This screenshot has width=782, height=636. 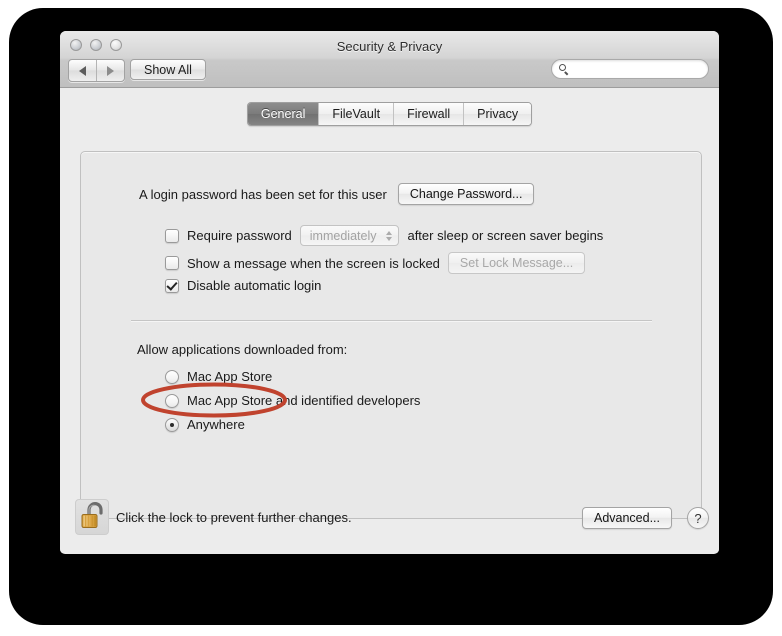 I want to click on lock-message-label: Show a message when the screen is locked, so click(x=313, y=263).